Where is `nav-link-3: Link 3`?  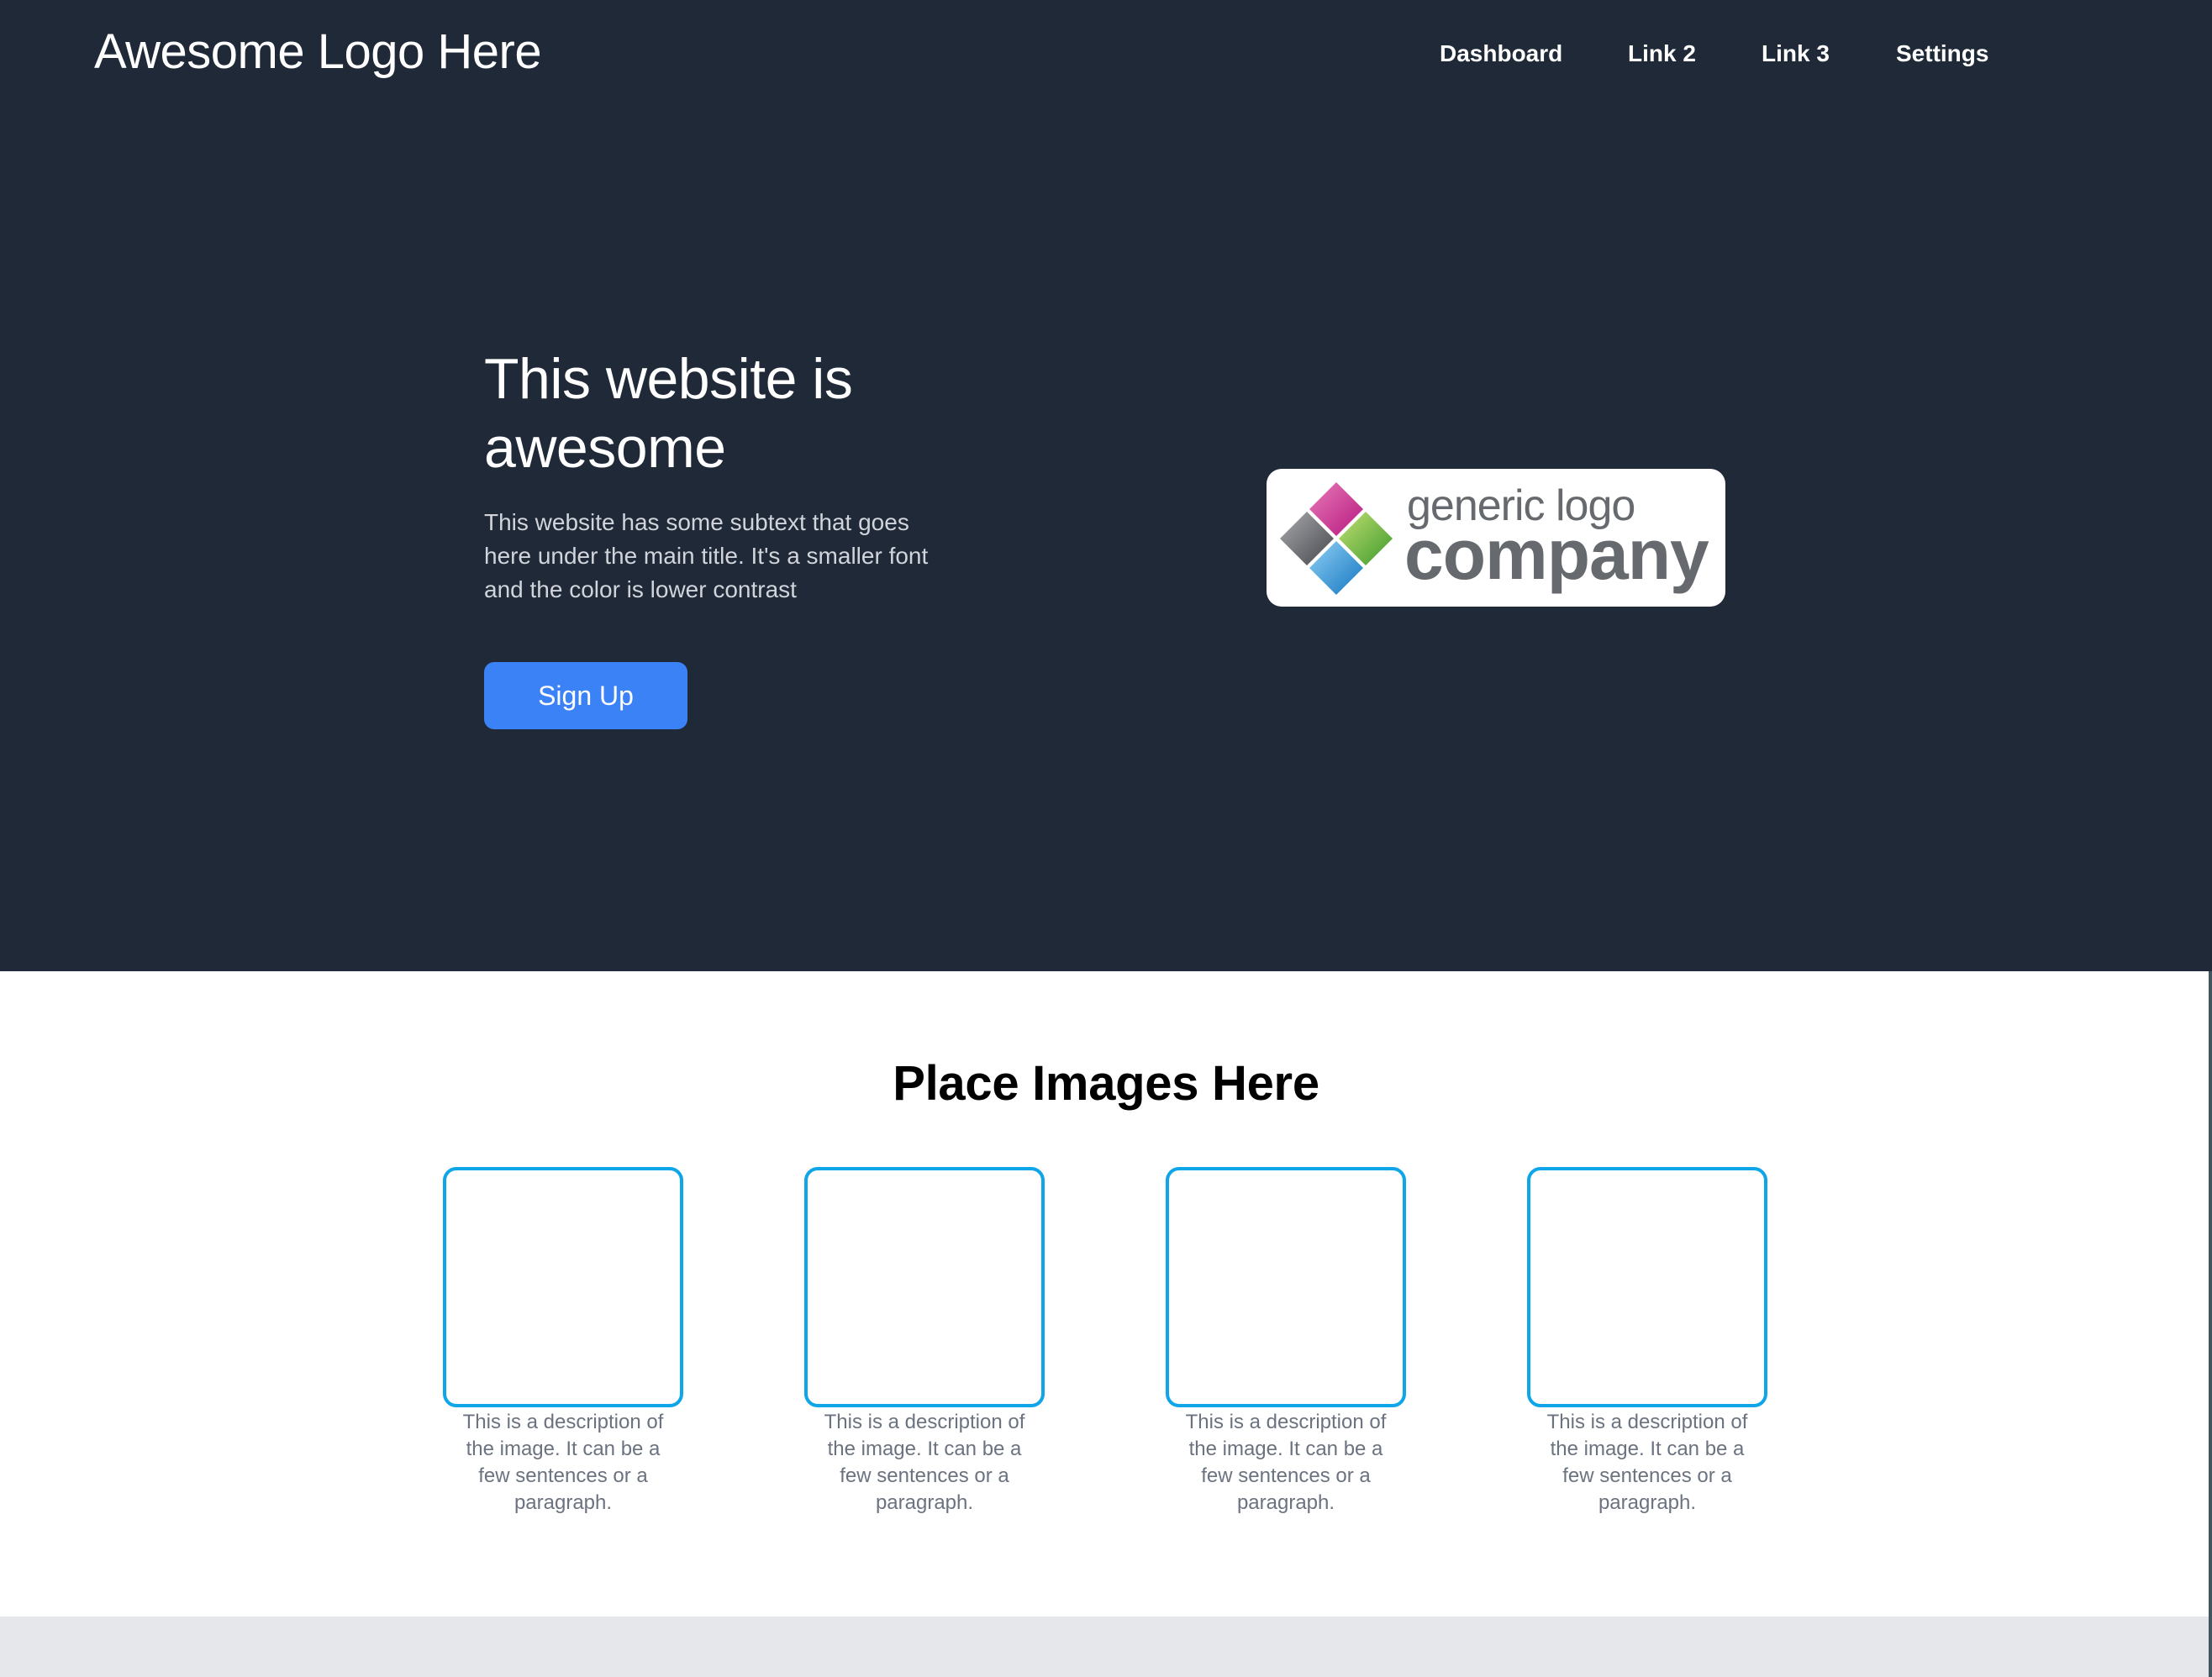 nav-link-3: Link 3 is located at coordinates (1796, 54).